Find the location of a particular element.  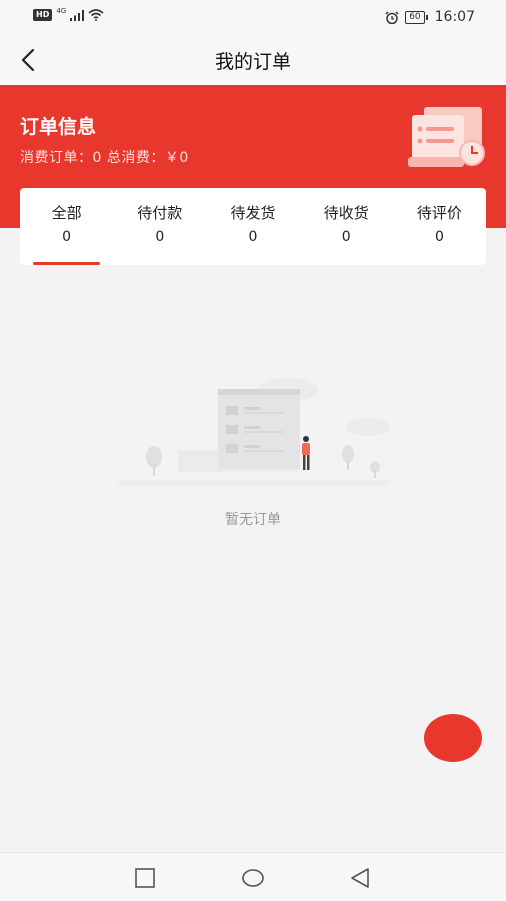

empty-state-text: 暂无订单 is located at coordinates (253, 520).